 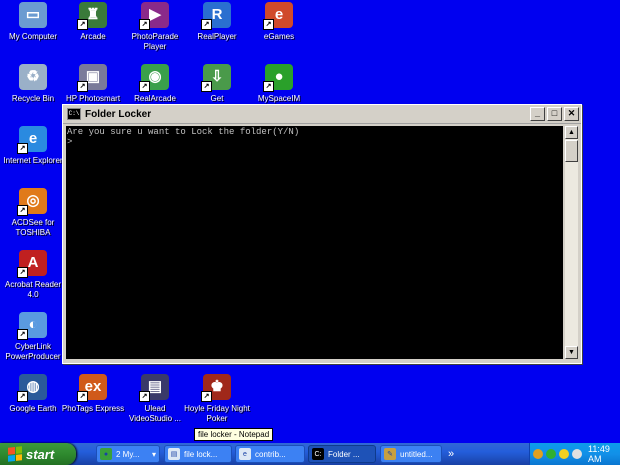 What do you see at coordinates (234, 434) in the screenshot?
I see `taskbar-tooltip: file locker - Notepad` at bounding box center [234, 434].